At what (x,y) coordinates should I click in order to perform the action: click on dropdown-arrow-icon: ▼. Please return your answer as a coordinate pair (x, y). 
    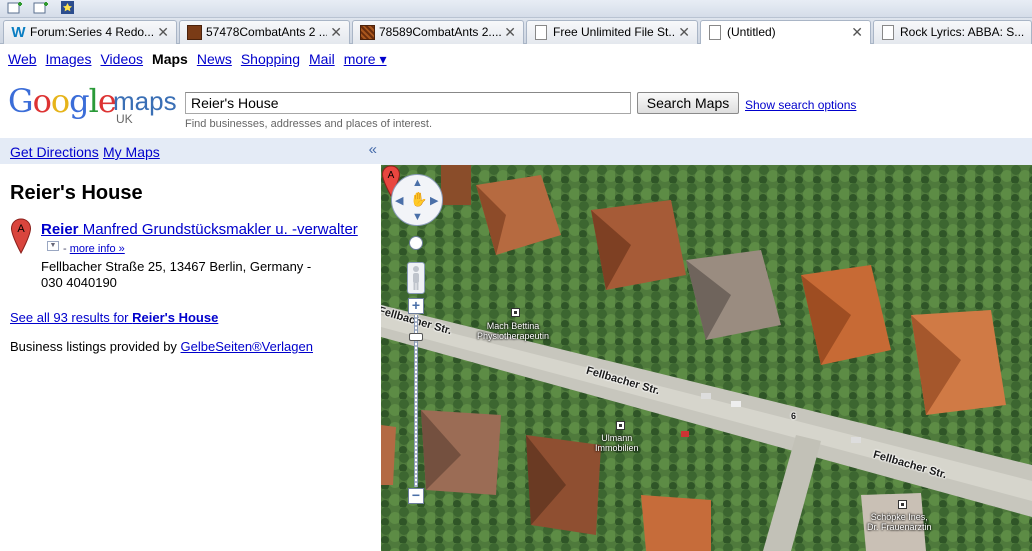
    Looking at the image, I should click on (53, 246).